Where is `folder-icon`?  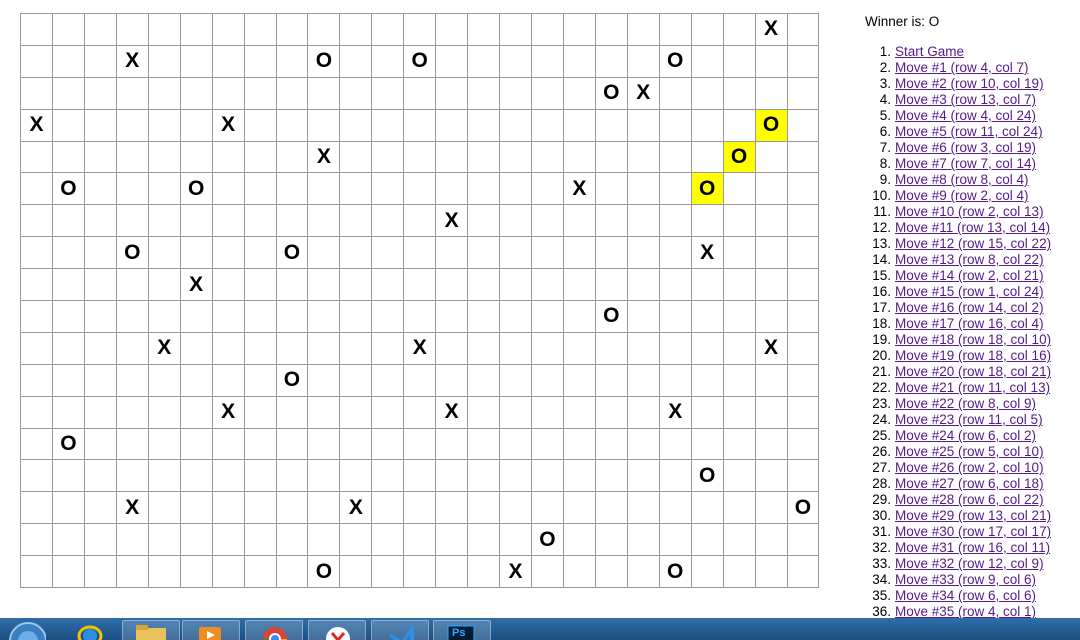
folder-icon is located at coordinates (151, 630).